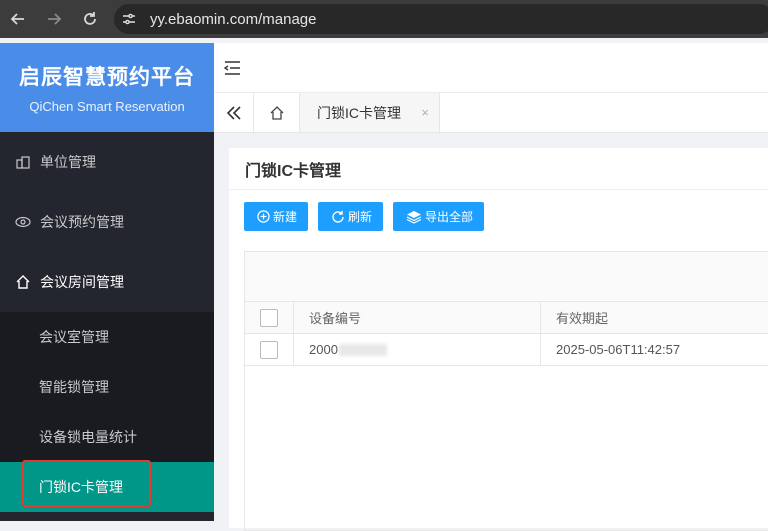 This screenshot has width=768, height=531. I want to click on browser-toolbar: yy.ebaomin.com/manage, so click(384, 19).